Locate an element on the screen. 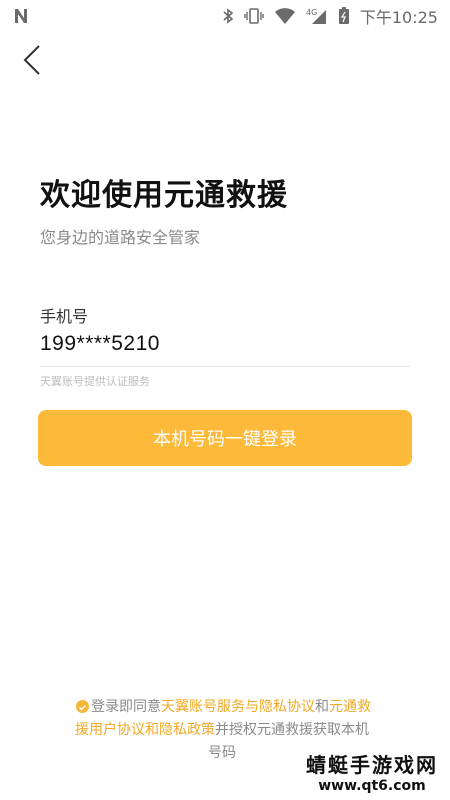  watermark-main: 蜻蜓手游戏网 is located at coordinates (372, 765).